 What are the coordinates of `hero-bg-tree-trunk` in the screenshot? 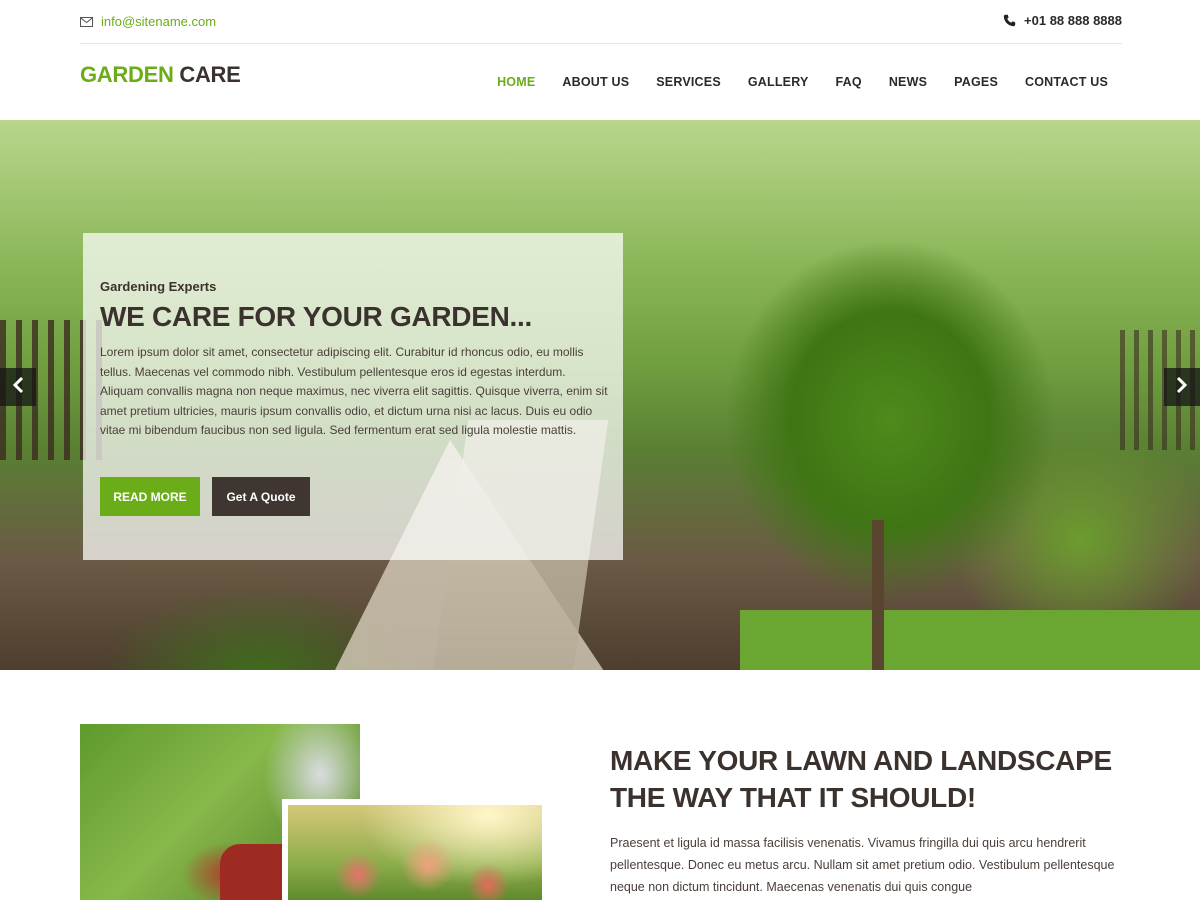 It's located at (878, 595).